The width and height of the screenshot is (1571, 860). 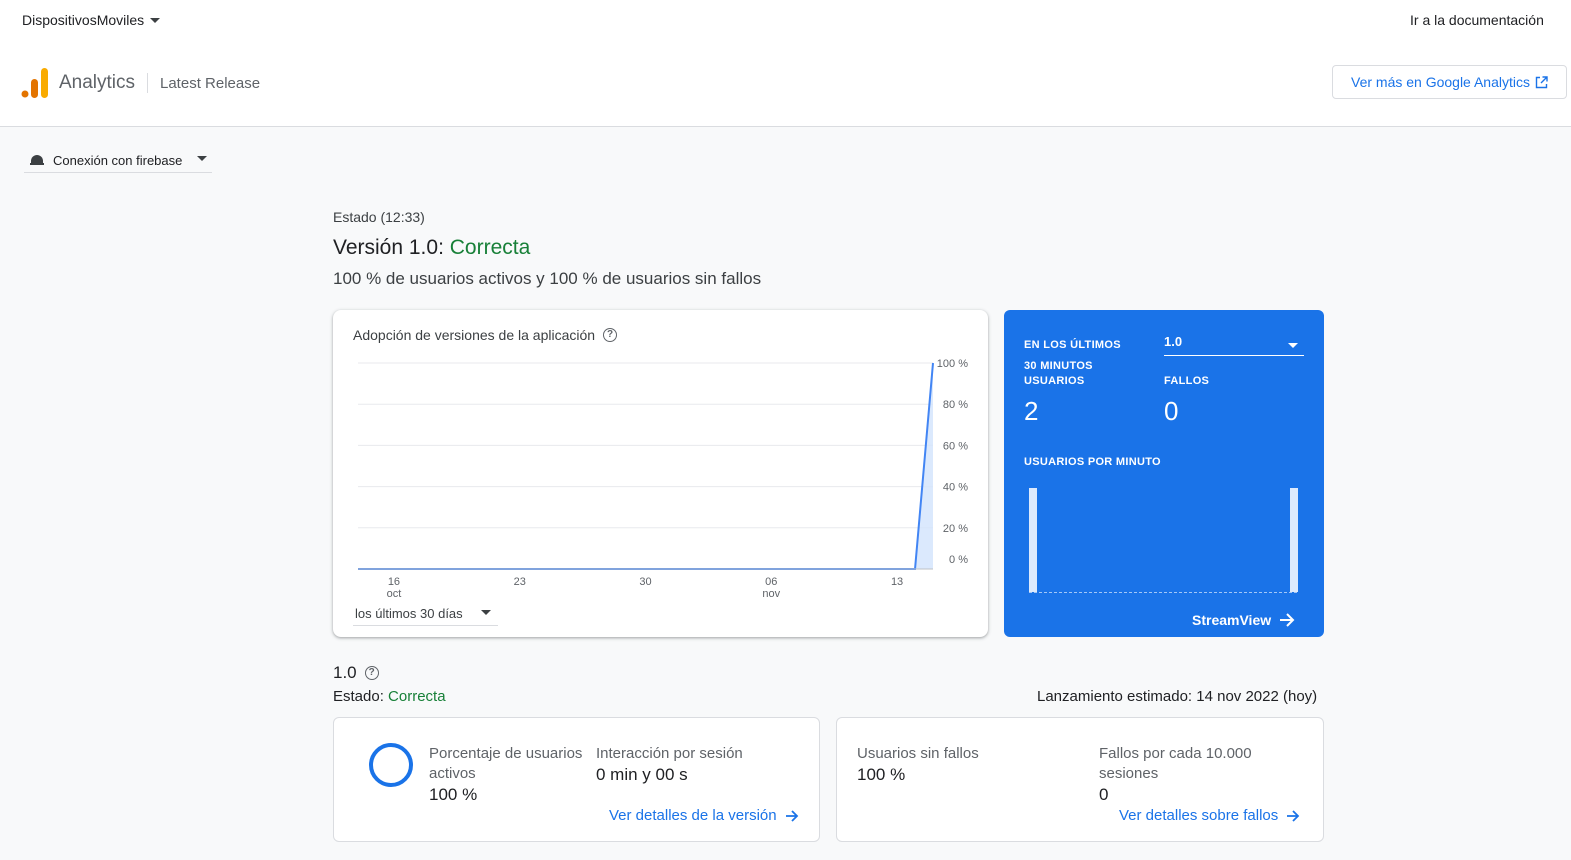 What do you see at coordinates (147, 83) in the screenshot?
I see `header-divider` at bounding box center [147, 83].